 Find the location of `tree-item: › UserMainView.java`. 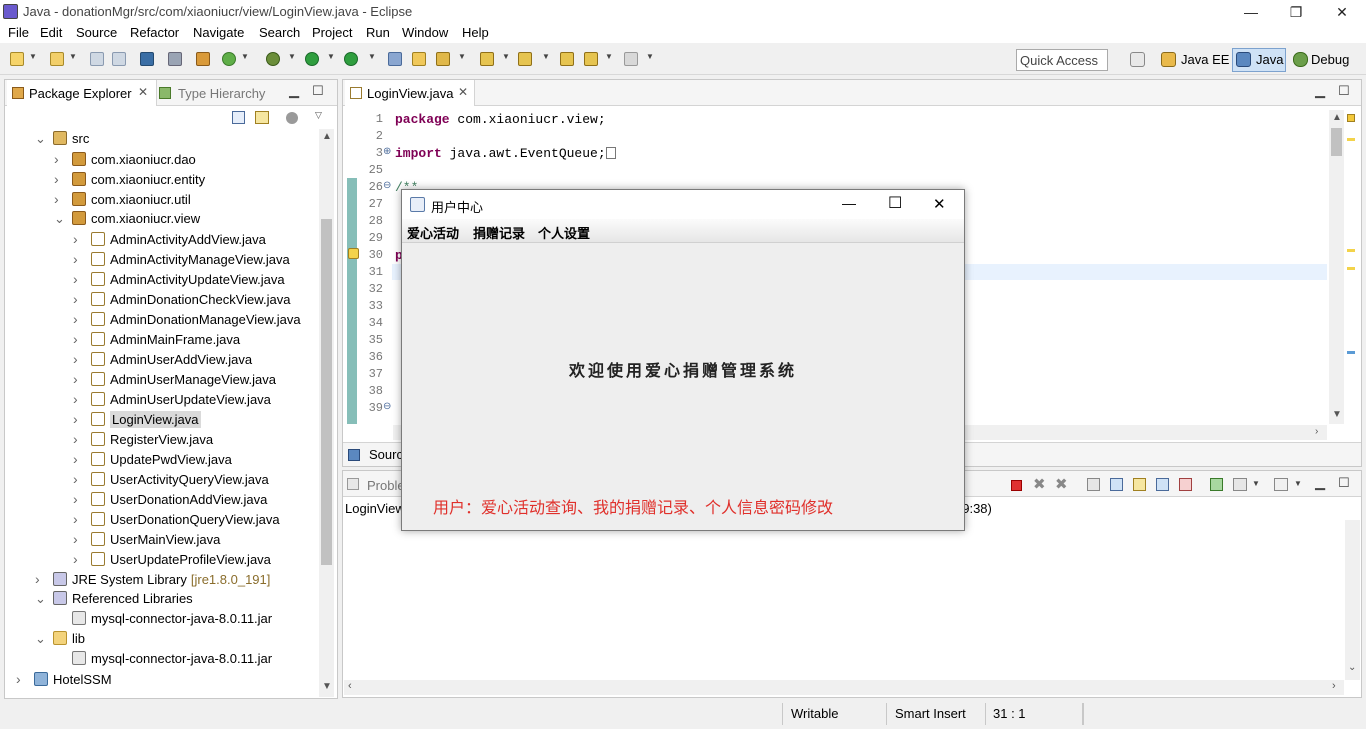

tree-item: › UserMainView.java is located at coordinates (162, 539).